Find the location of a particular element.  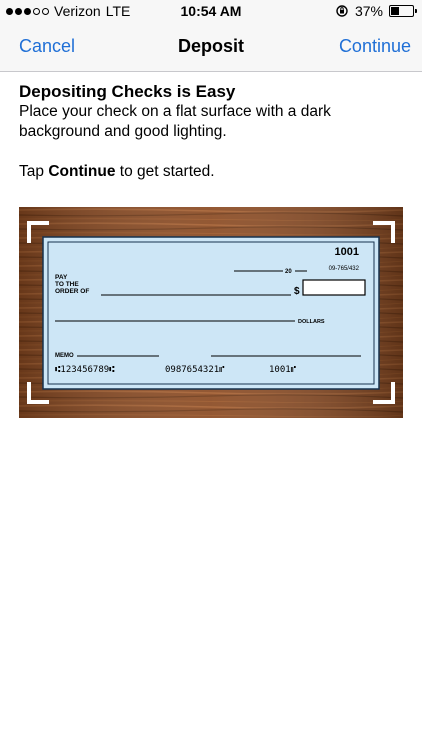

dollars-label: DOLLARS is located at coordinates (311, 322).